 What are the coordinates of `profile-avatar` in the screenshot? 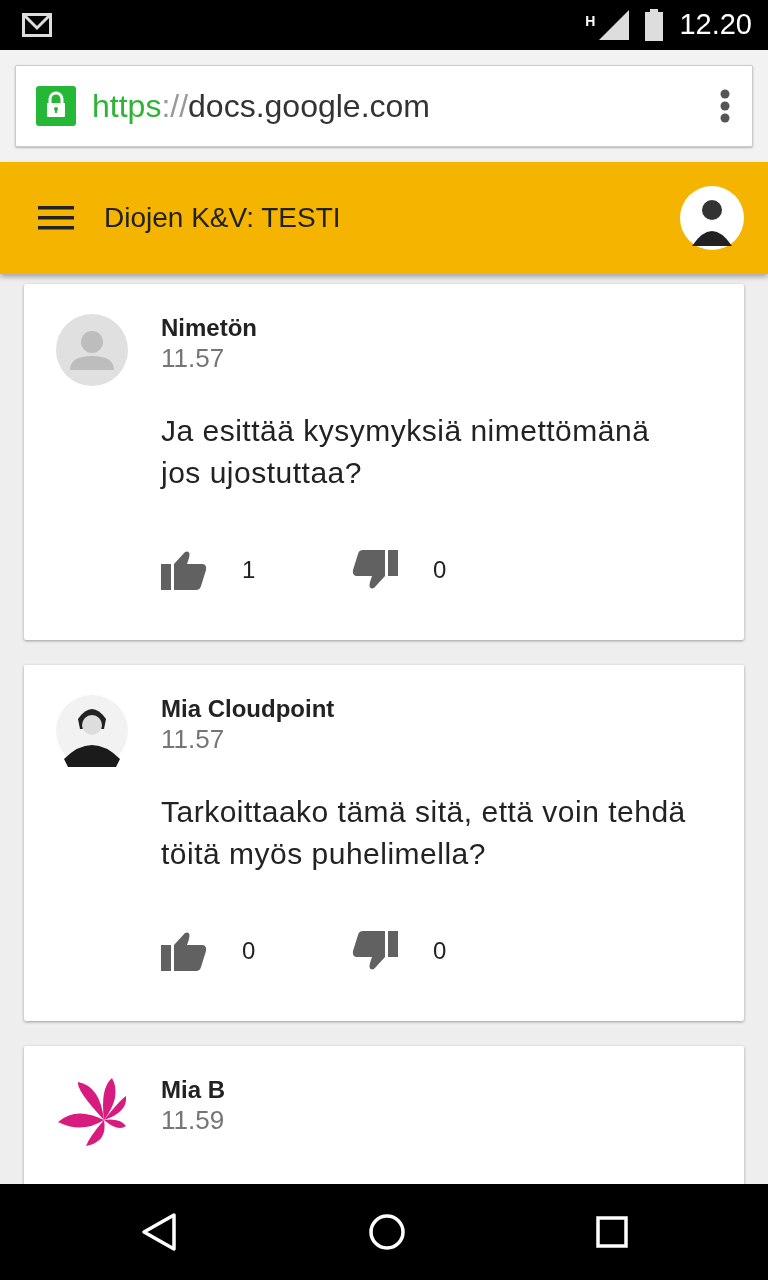 It's located at (712, 218).